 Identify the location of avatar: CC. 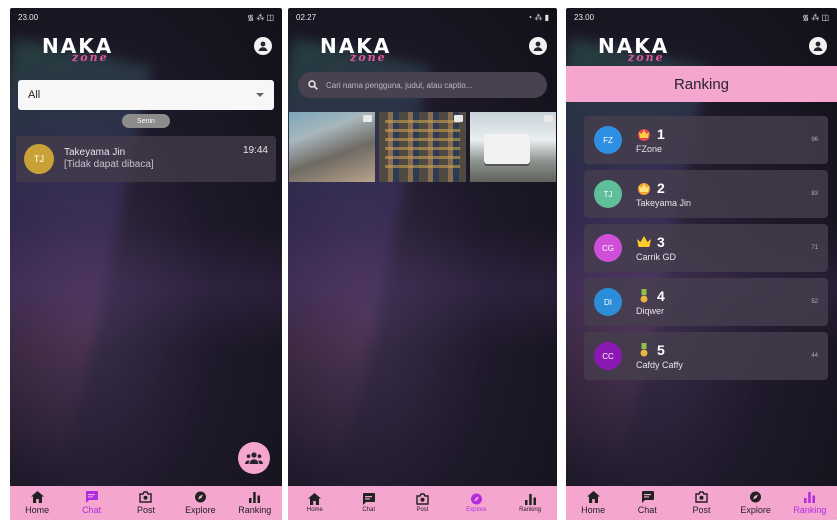
(608, 356).